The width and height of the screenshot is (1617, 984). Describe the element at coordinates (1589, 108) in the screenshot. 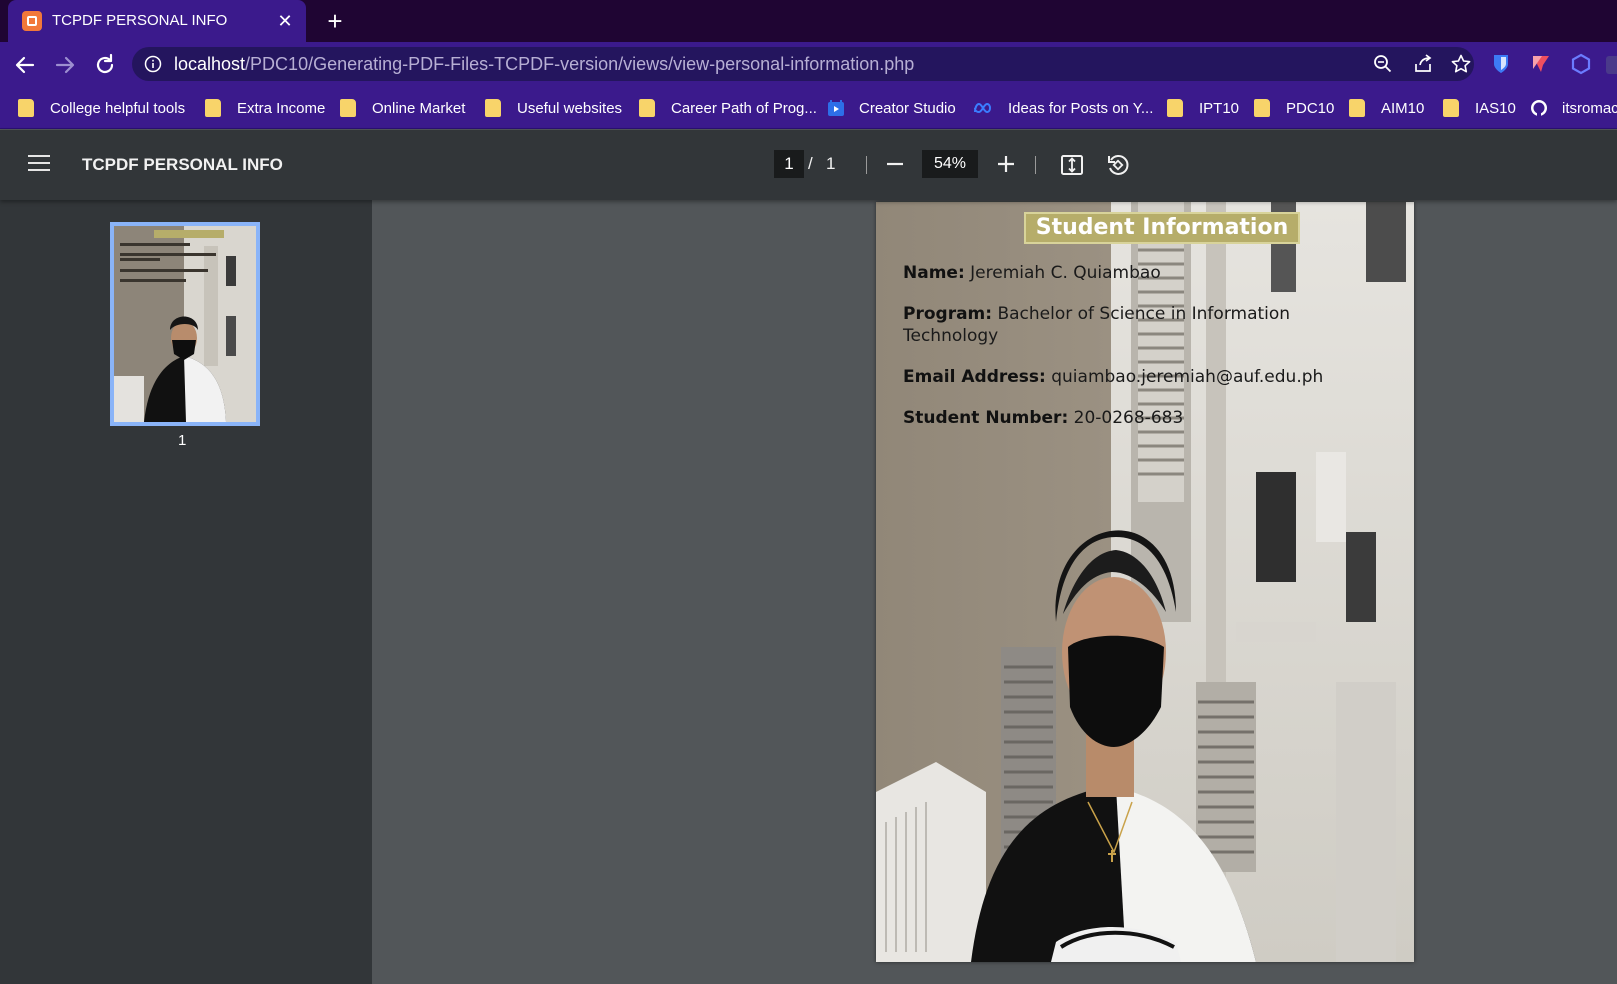

I see `bookmark-label: itsromac` at that location.